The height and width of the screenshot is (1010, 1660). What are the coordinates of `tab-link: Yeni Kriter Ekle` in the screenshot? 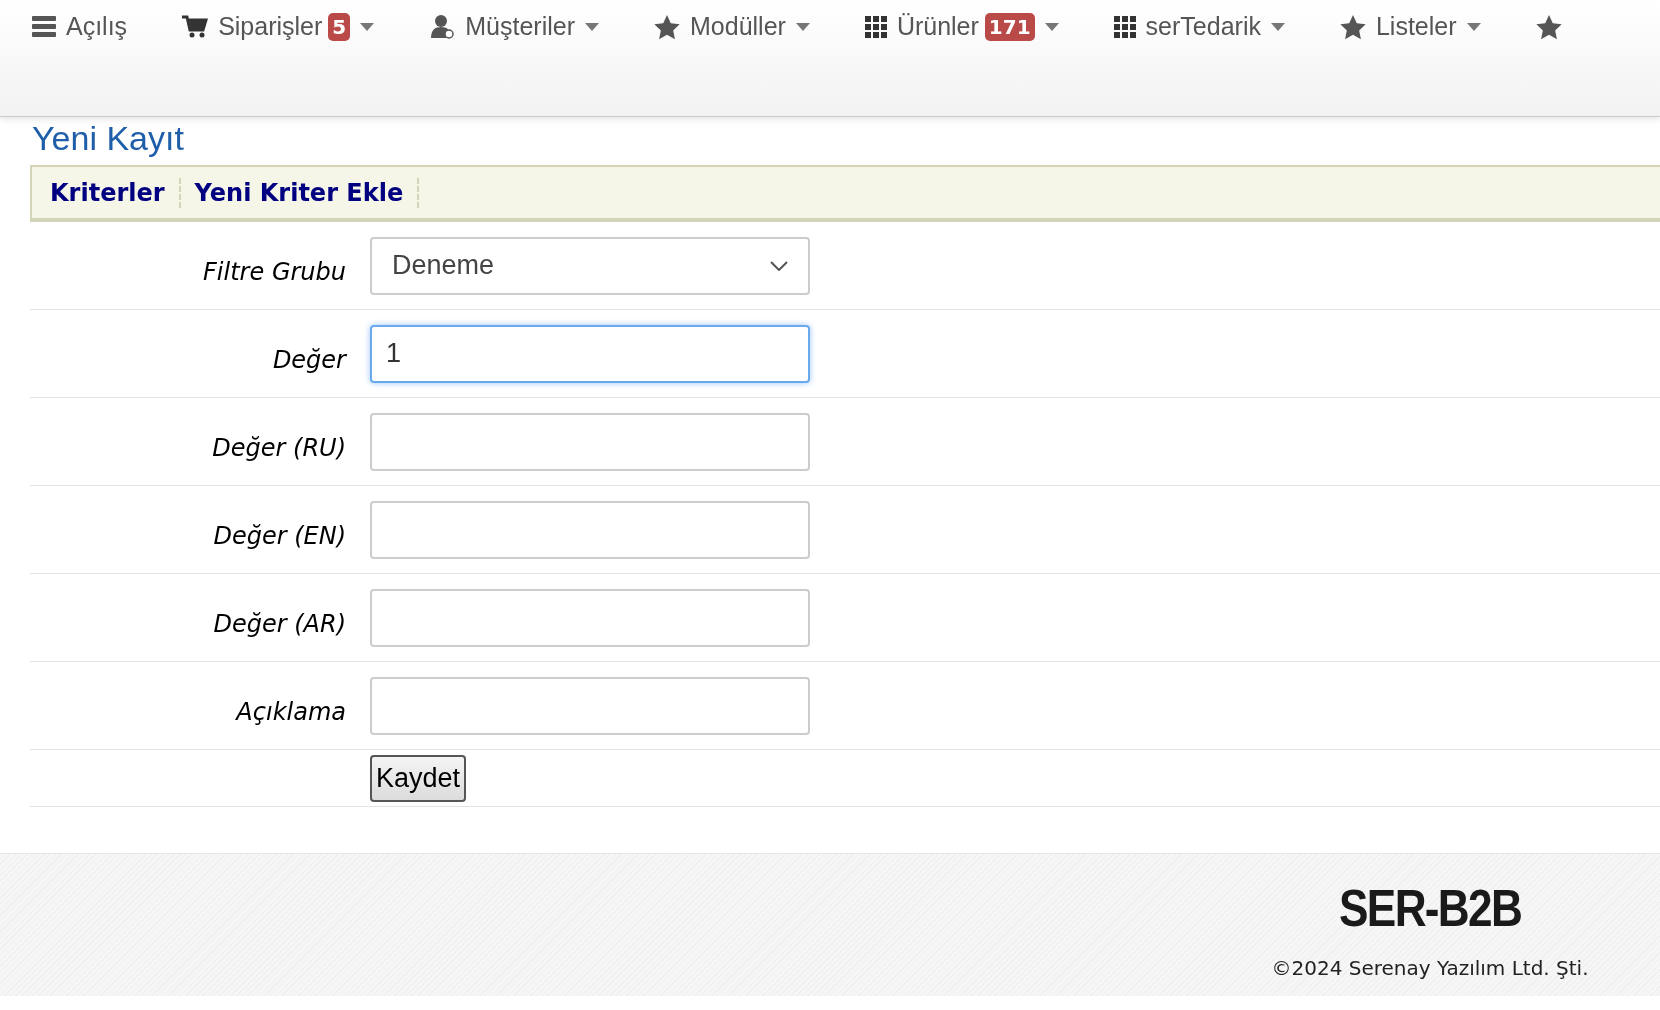 It's located at (300, 192).